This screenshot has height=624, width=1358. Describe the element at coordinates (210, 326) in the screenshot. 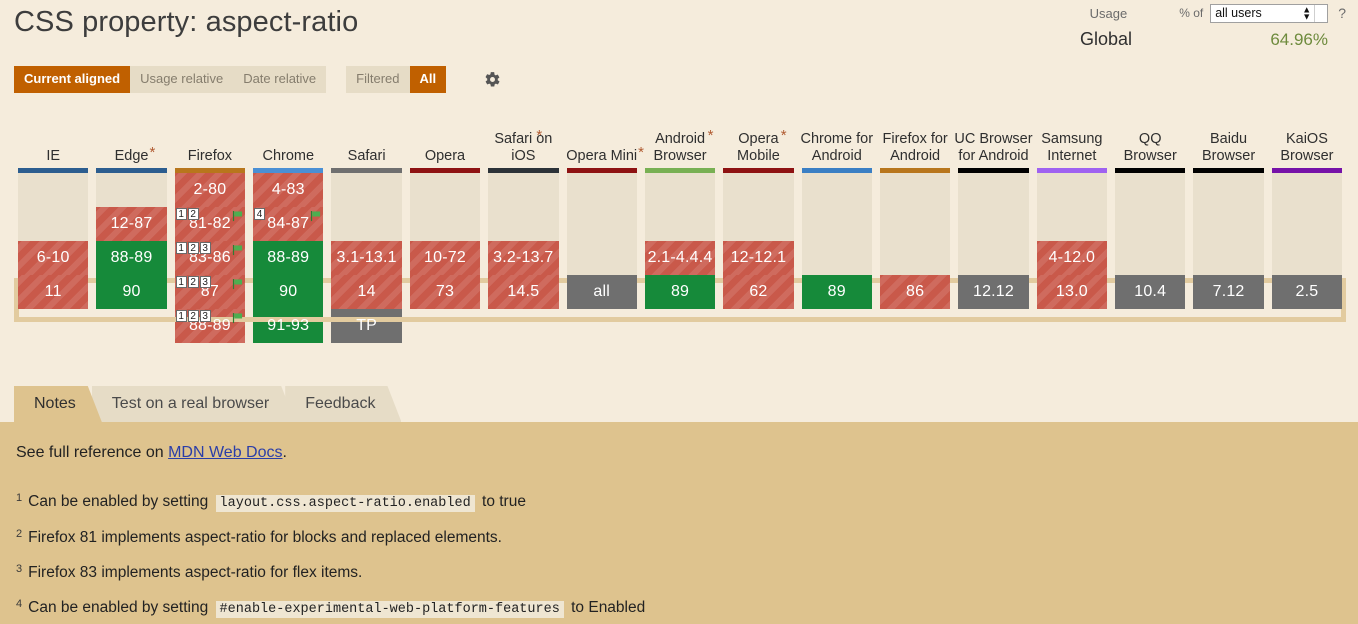

I see `support-cell: 88-89 1 2 3` at that location.